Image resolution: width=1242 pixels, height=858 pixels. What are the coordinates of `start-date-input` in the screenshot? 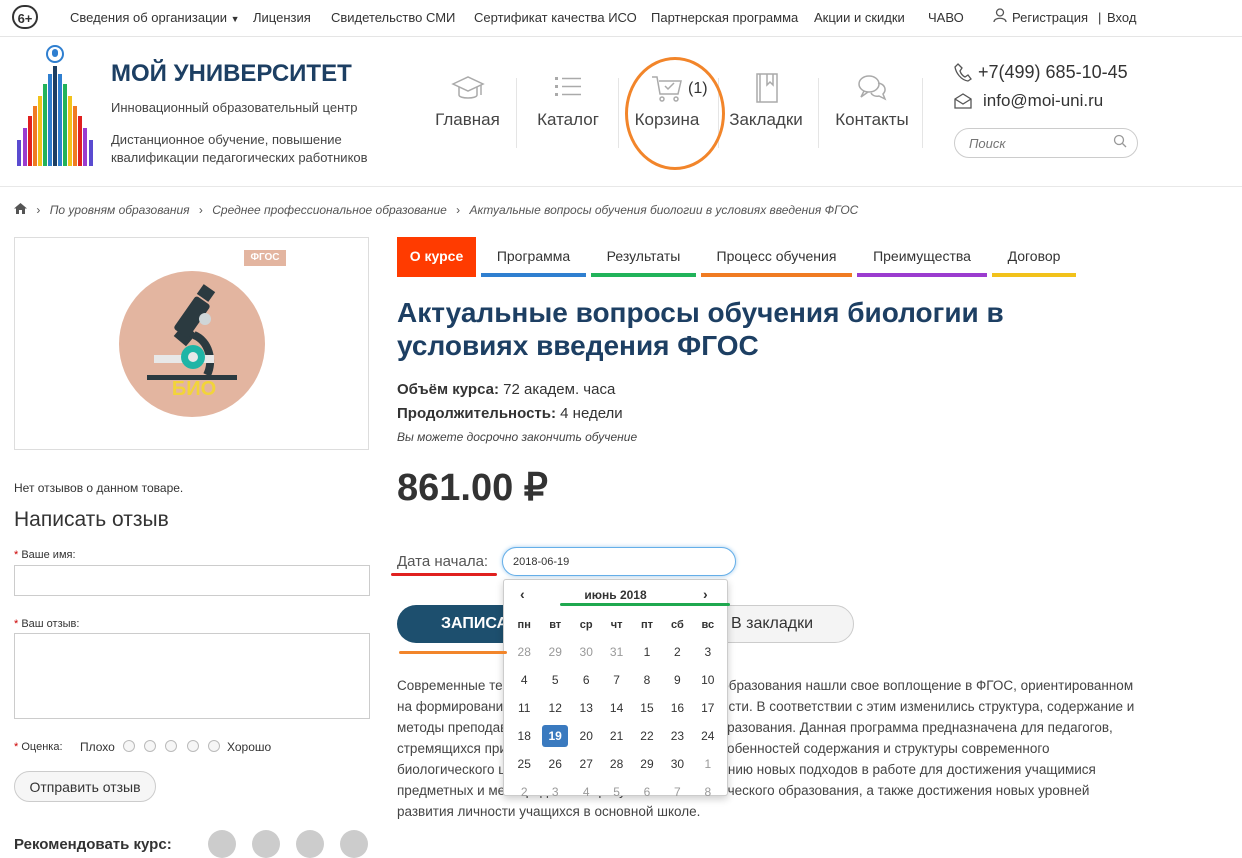 It's located at (619, 561).